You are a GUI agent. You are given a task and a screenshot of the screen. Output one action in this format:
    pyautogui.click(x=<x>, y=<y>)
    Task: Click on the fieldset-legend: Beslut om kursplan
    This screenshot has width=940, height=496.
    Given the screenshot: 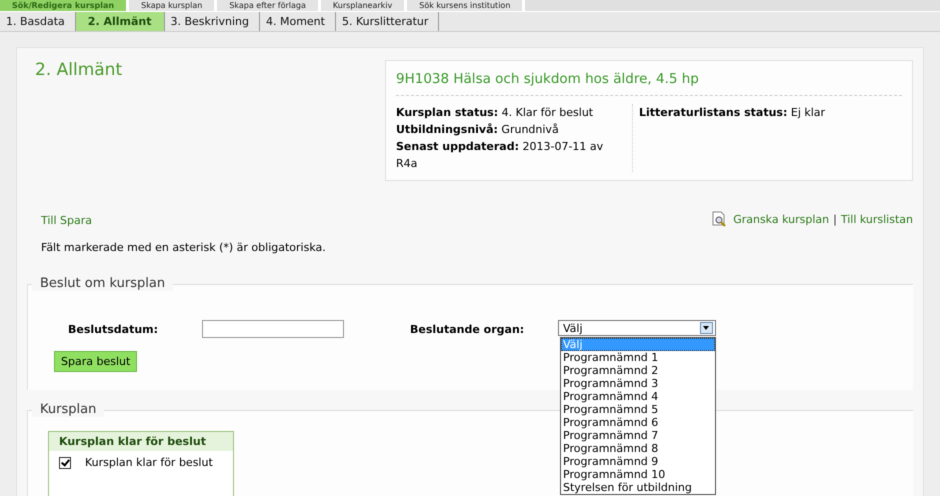 What is the action you would take?
    pyautogui.click(x=103, y=283)
    